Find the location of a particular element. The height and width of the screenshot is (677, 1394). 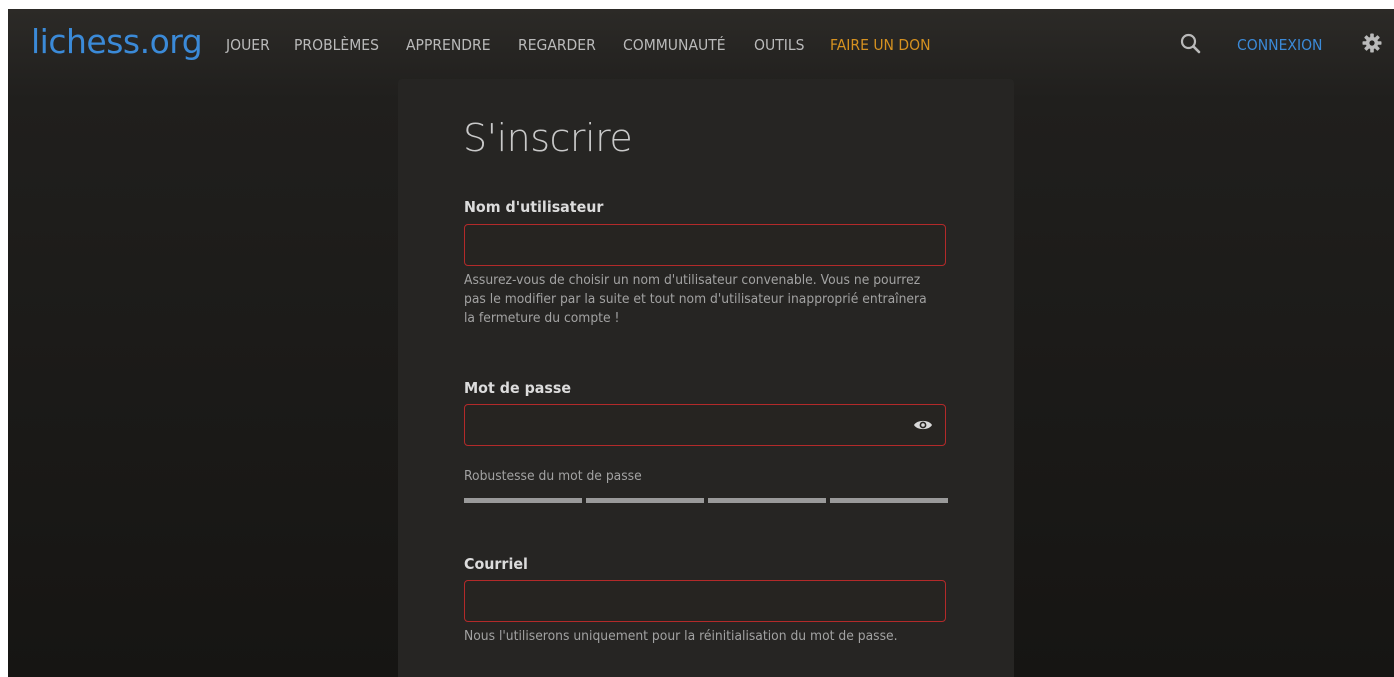

settings-button is located at coordinates (1372, 43).